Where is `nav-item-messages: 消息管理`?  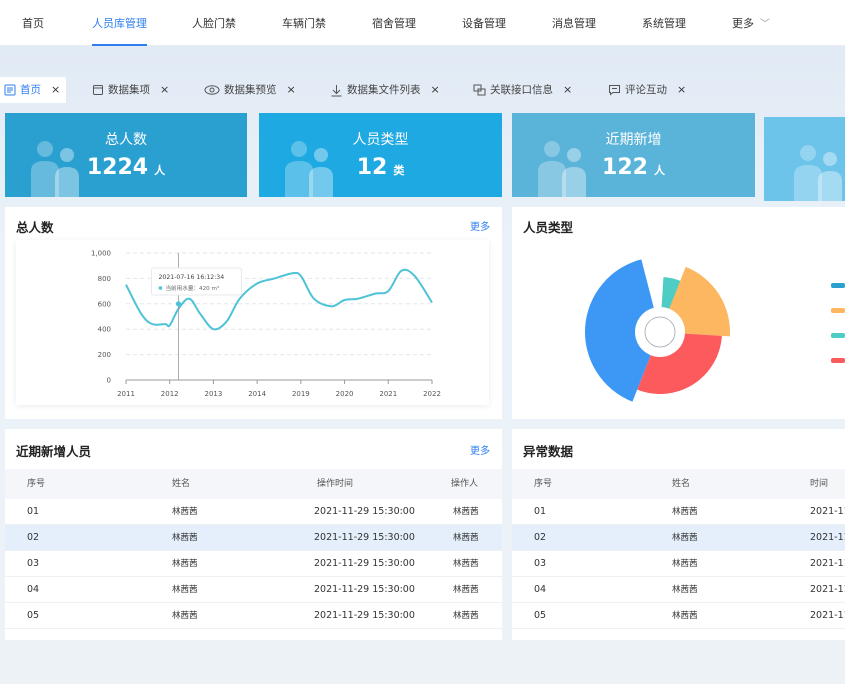
nav-item-messages: 消息管理 is located at coordinates (574, 23).